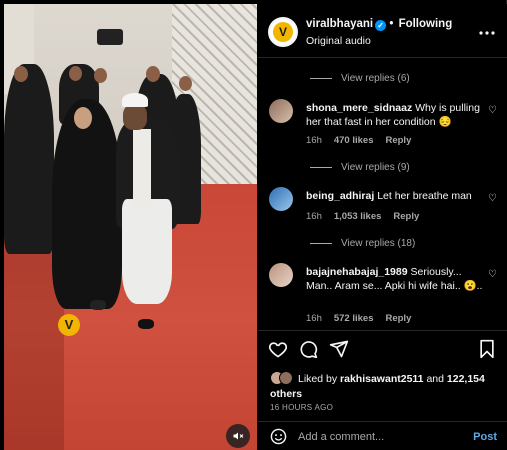 This screenshot has width=507, height=450. What do you see at coordinates (357, 272) in the screenshot?
I see `comment-username: bajajnehabajaj_1989` at bounding box center [357, 272].